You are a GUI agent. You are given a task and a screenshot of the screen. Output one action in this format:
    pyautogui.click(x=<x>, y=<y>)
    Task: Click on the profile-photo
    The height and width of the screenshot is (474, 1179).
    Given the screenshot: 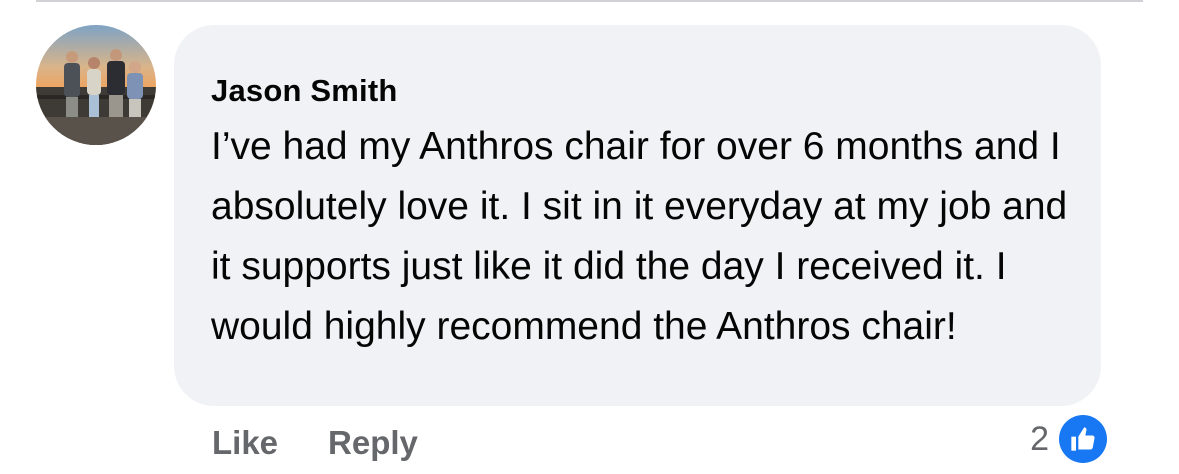 What is the action you would take?
    pyautogui.click(x=96, y=85)
    